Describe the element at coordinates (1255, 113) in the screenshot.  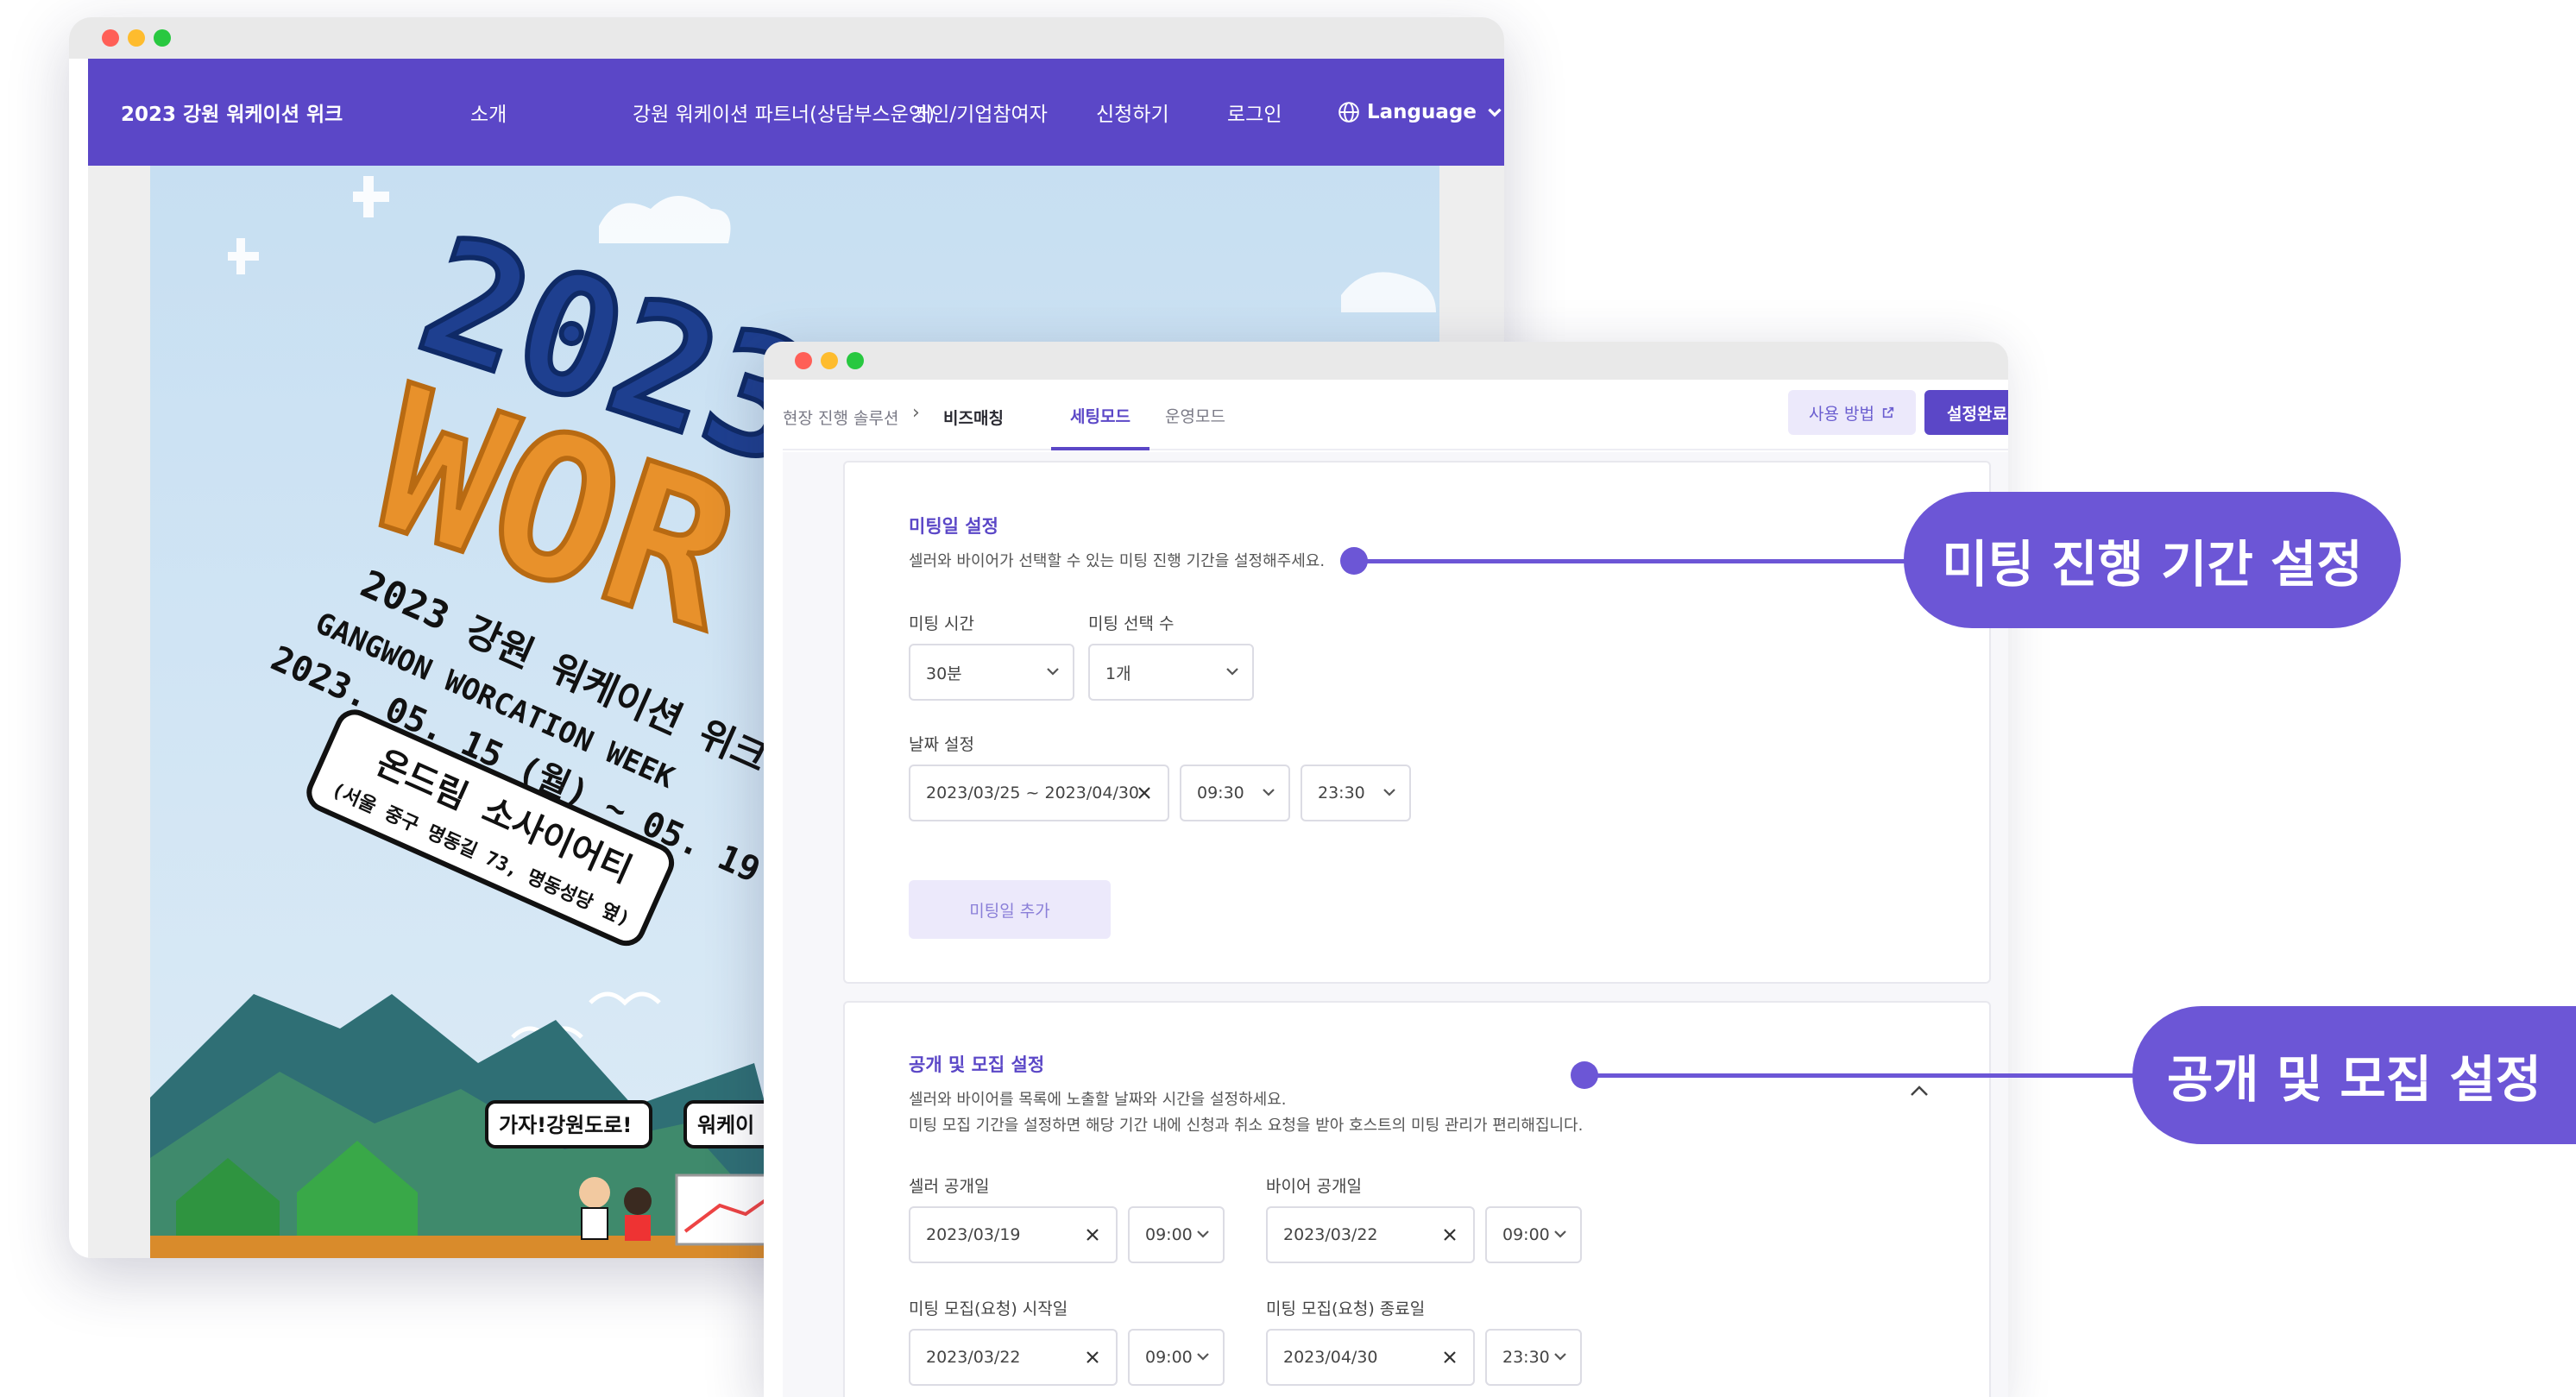
I see `nav-item-login: 로그인` at that location.